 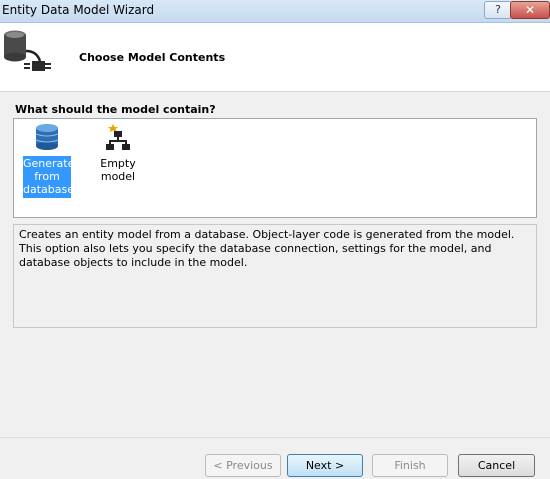 What do you see at coordinates (496, 465) in the screenshot?
I see `cancel-button: Cancel` at bounding box center [496, 465].